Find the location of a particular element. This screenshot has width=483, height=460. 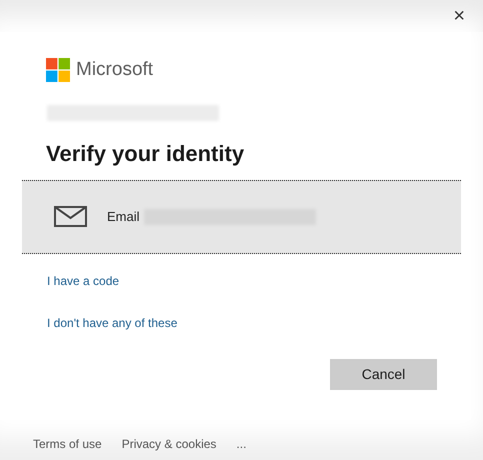

option-label: Email is located at coordinates (123, 217).